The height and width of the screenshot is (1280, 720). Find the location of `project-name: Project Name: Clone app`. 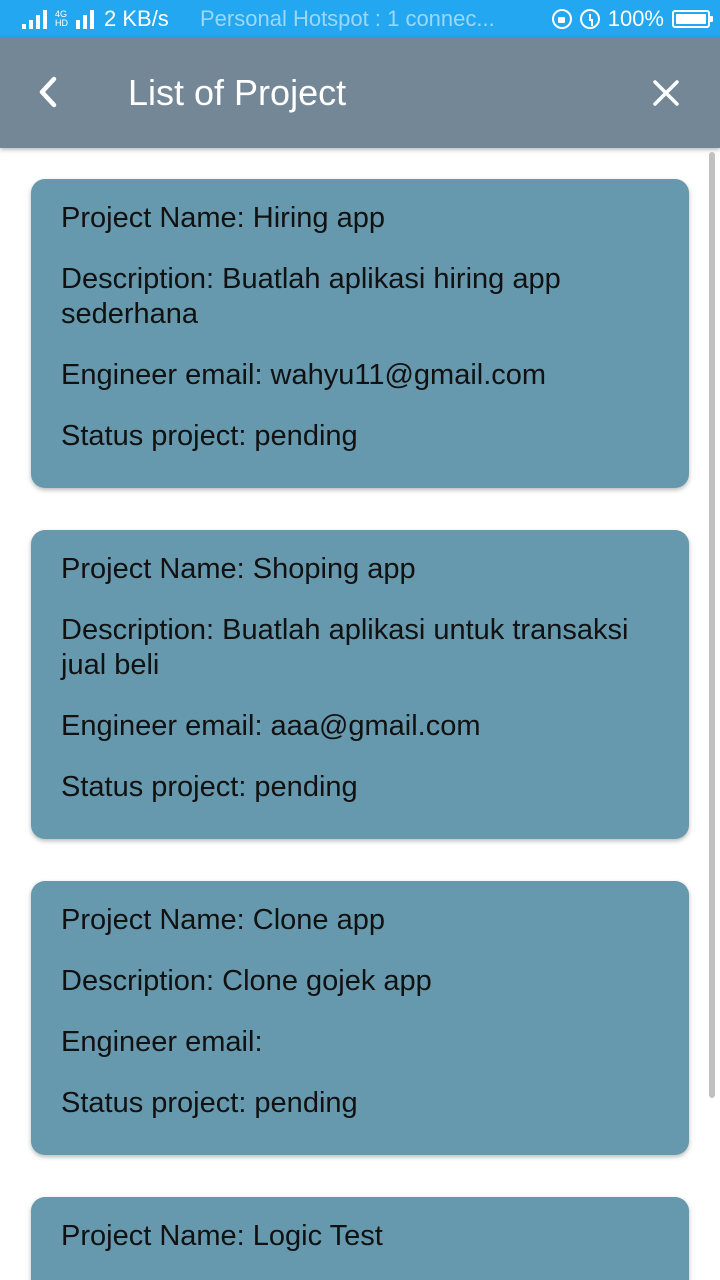

project-name: Project Name: Clone app is located at coordinates (223, 920).